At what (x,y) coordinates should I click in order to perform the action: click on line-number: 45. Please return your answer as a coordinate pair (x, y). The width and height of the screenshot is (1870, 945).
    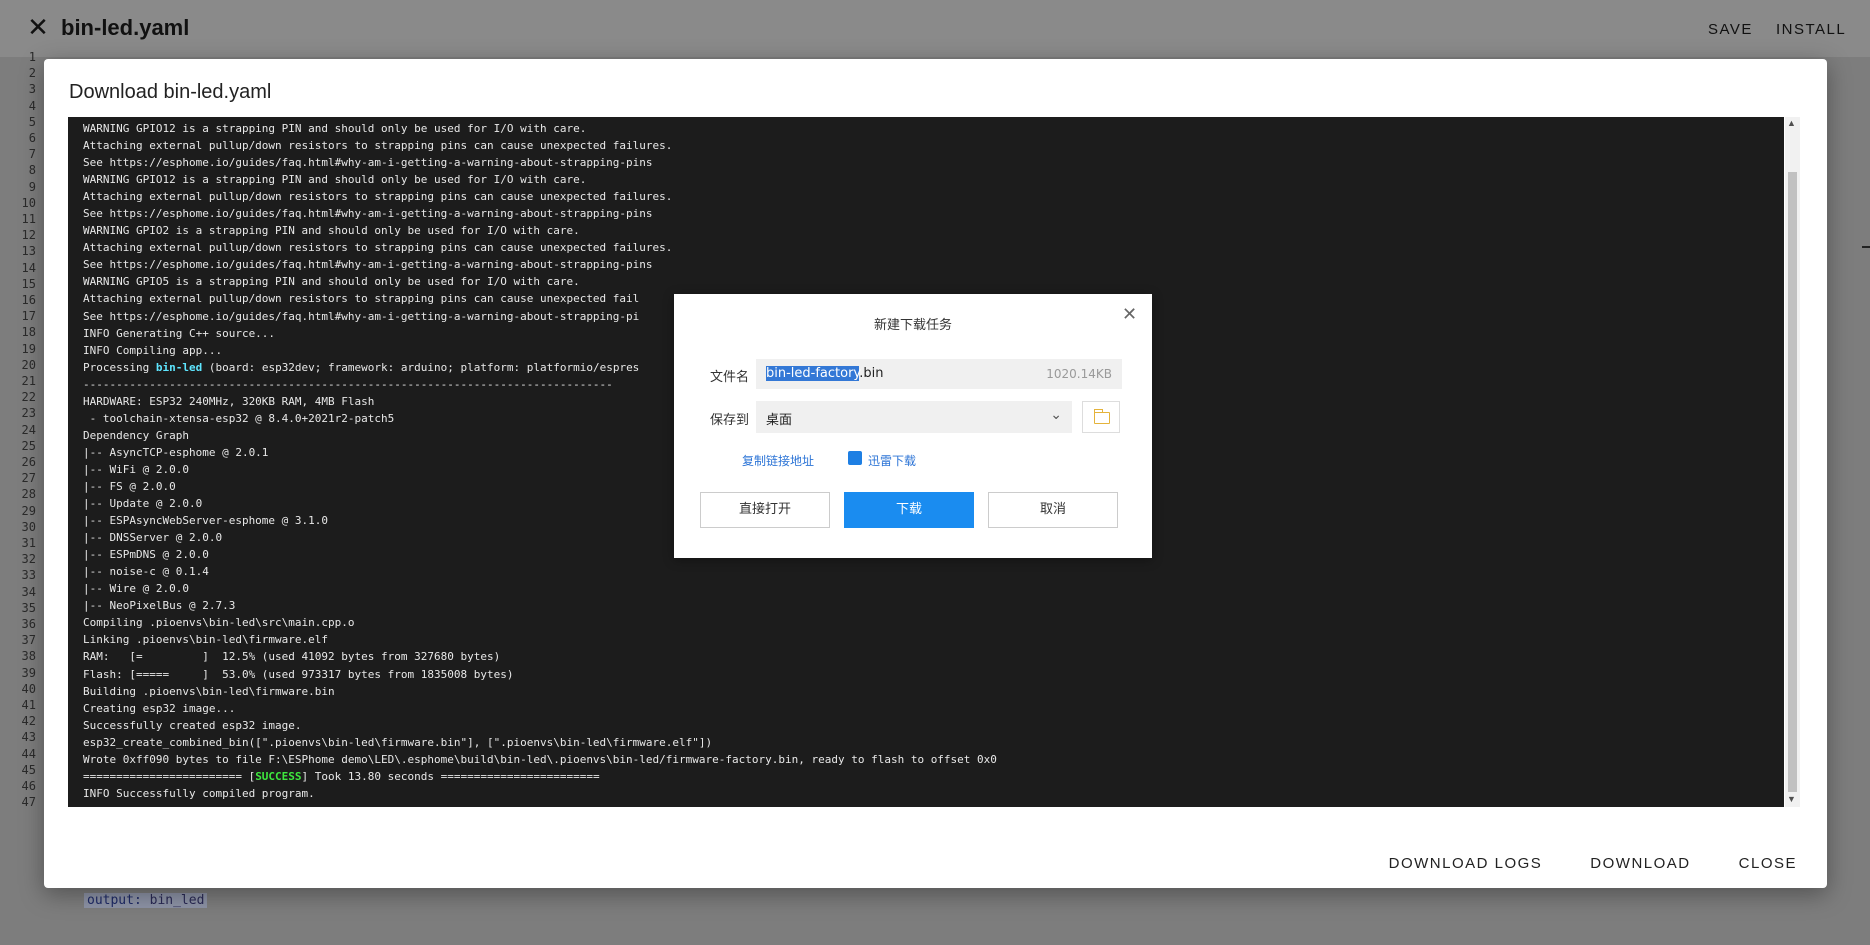
    Looking at the image, I should click on (28, 769).